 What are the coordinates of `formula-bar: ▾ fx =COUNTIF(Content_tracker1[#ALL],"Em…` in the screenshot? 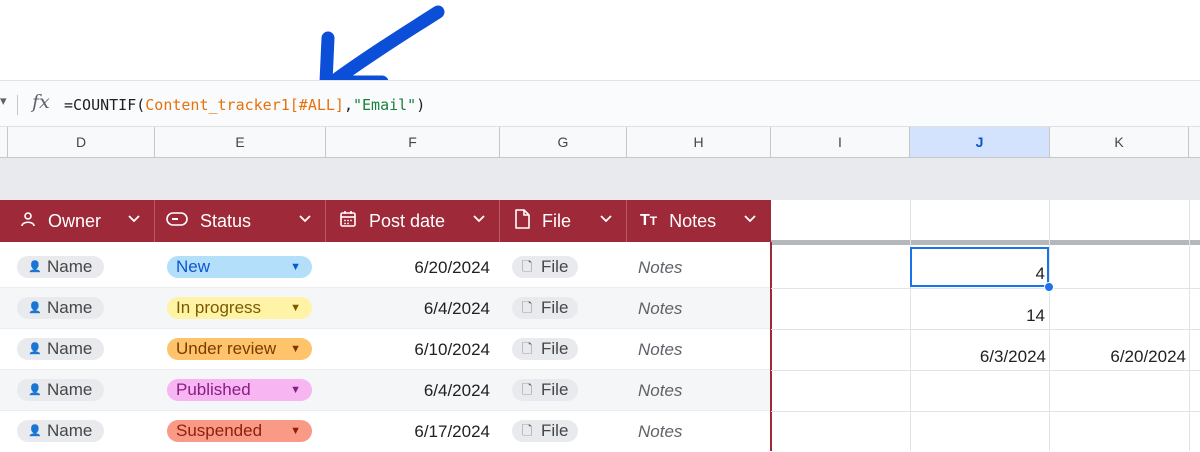 It's located at (600, 103).